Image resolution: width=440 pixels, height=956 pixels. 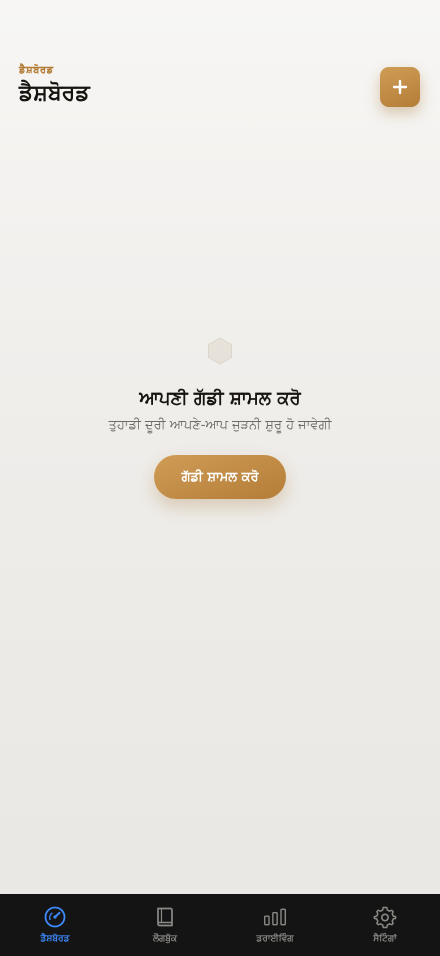 What do you see at coordinates (385, 917) in the screenshot?
I see `gear-icon` at bounding box center [385, 917].